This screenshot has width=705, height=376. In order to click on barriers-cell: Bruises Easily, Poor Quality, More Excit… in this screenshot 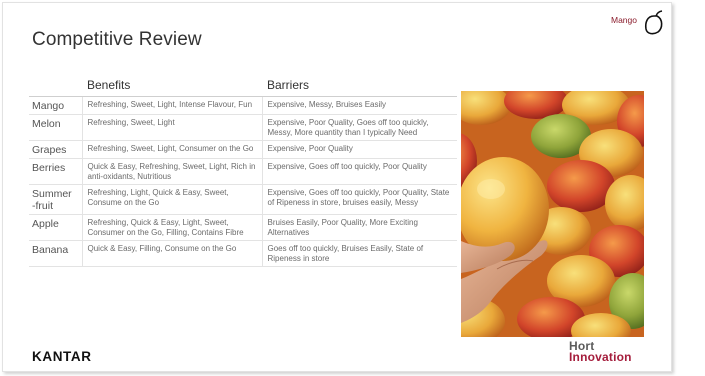, I will do `click(359, 227)`.